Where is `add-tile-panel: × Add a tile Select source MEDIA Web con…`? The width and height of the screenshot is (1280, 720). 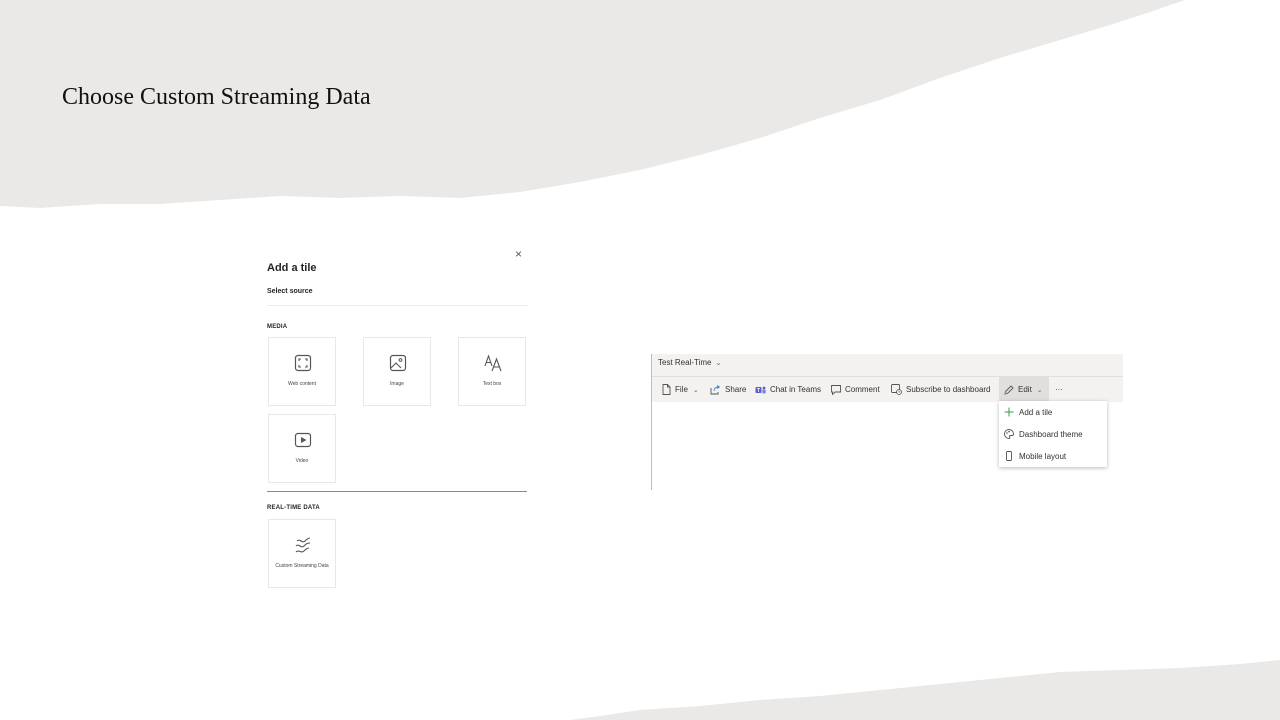 add-tile-panel: × Add a tile Select source MEDIA Web con… is located at coordinates (398, 419).